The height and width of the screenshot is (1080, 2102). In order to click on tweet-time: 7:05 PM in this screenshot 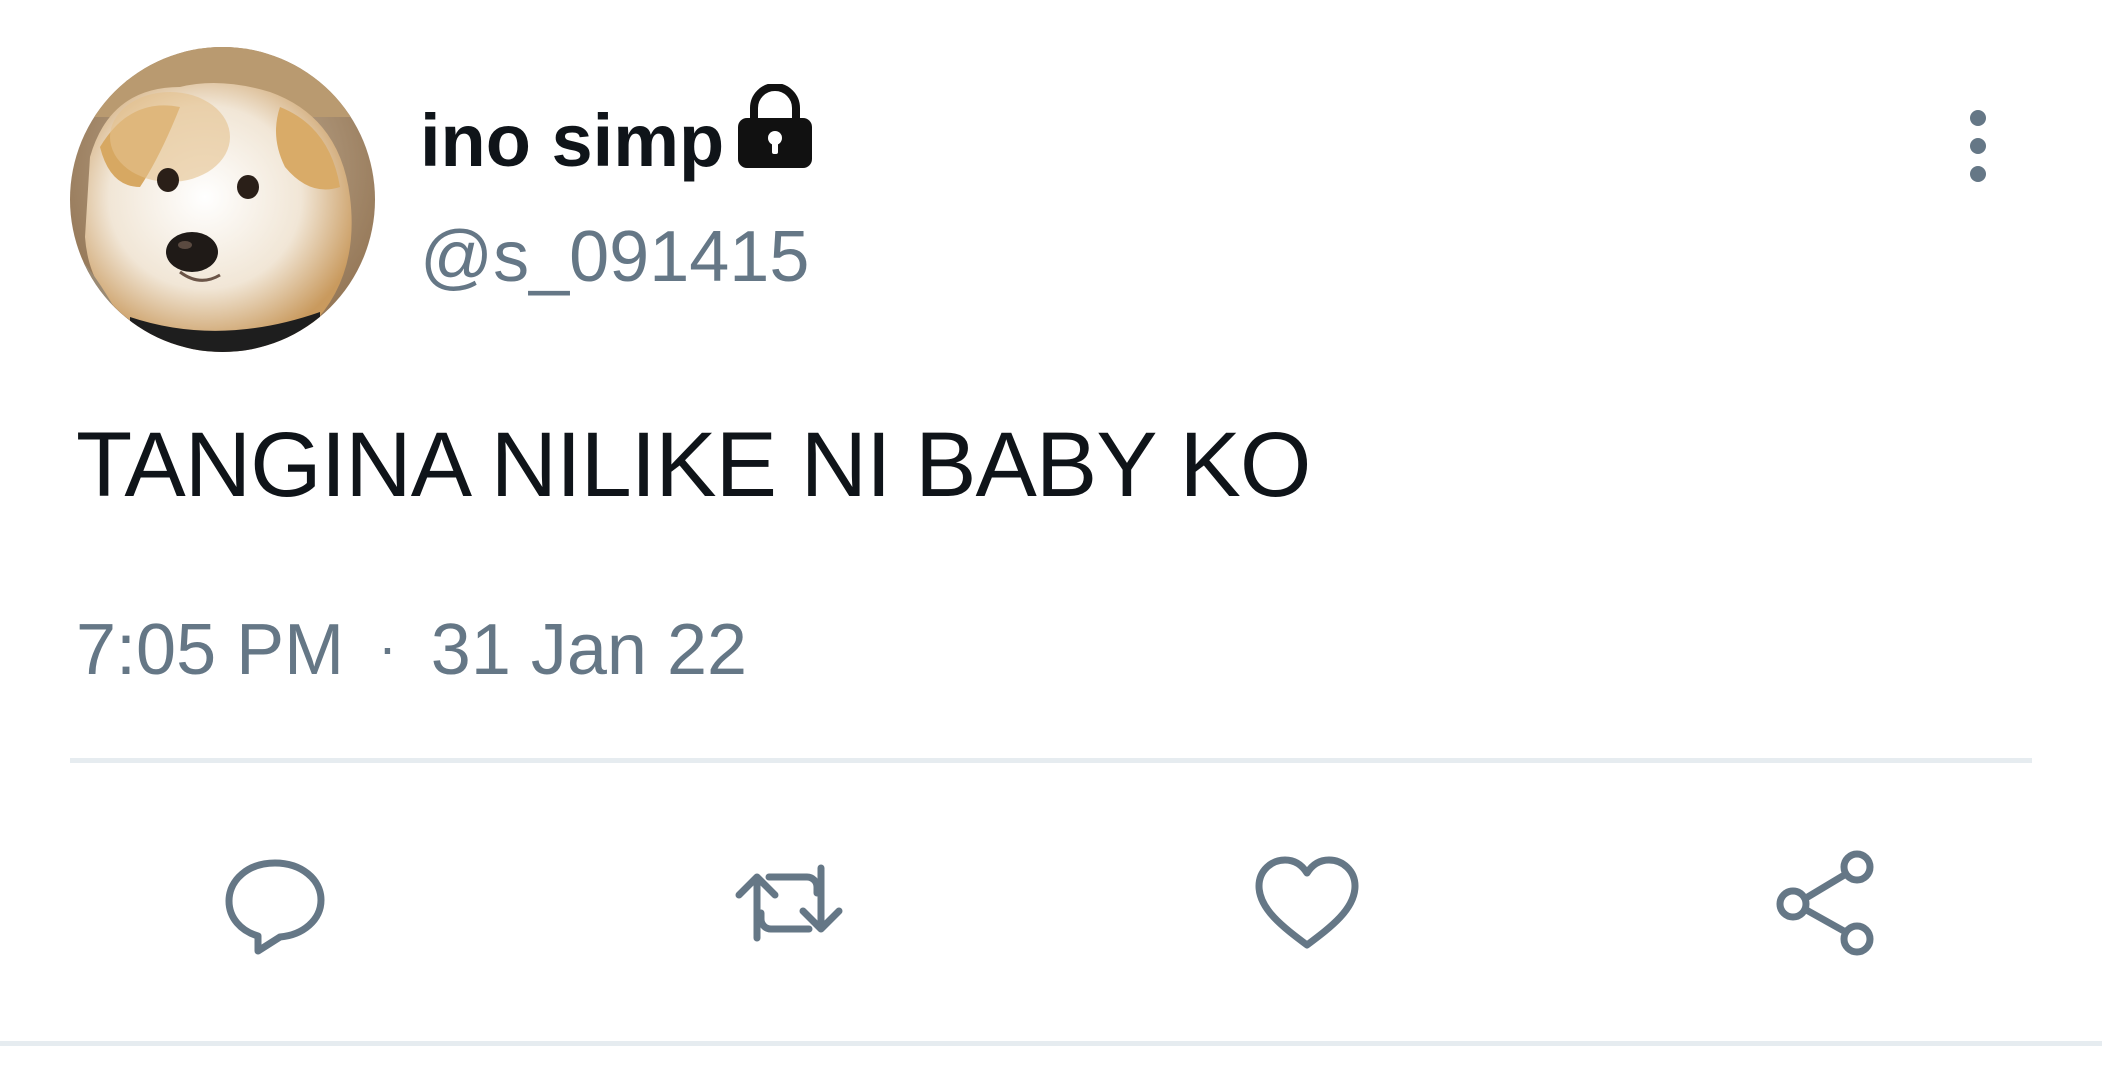, I will do `click(210, 650)`.